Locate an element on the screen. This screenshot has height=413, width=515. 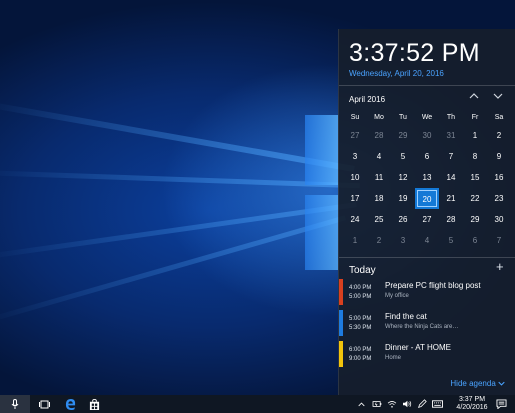
calendar-day-selected: 20 is located at coordinates (427, 198).